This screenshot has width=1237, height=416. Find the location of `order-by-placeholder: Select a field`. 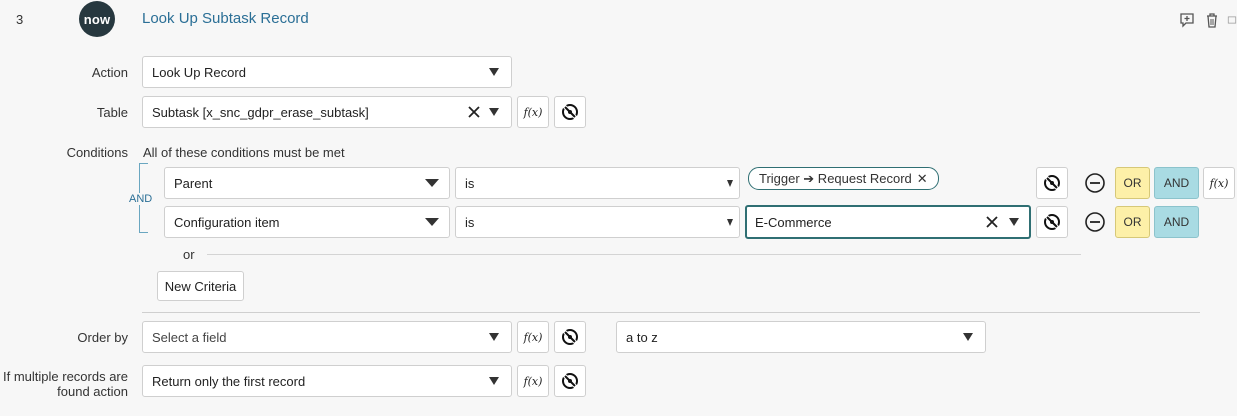

order-by-placeholder: Select a field is located at coordinates (189, 337).